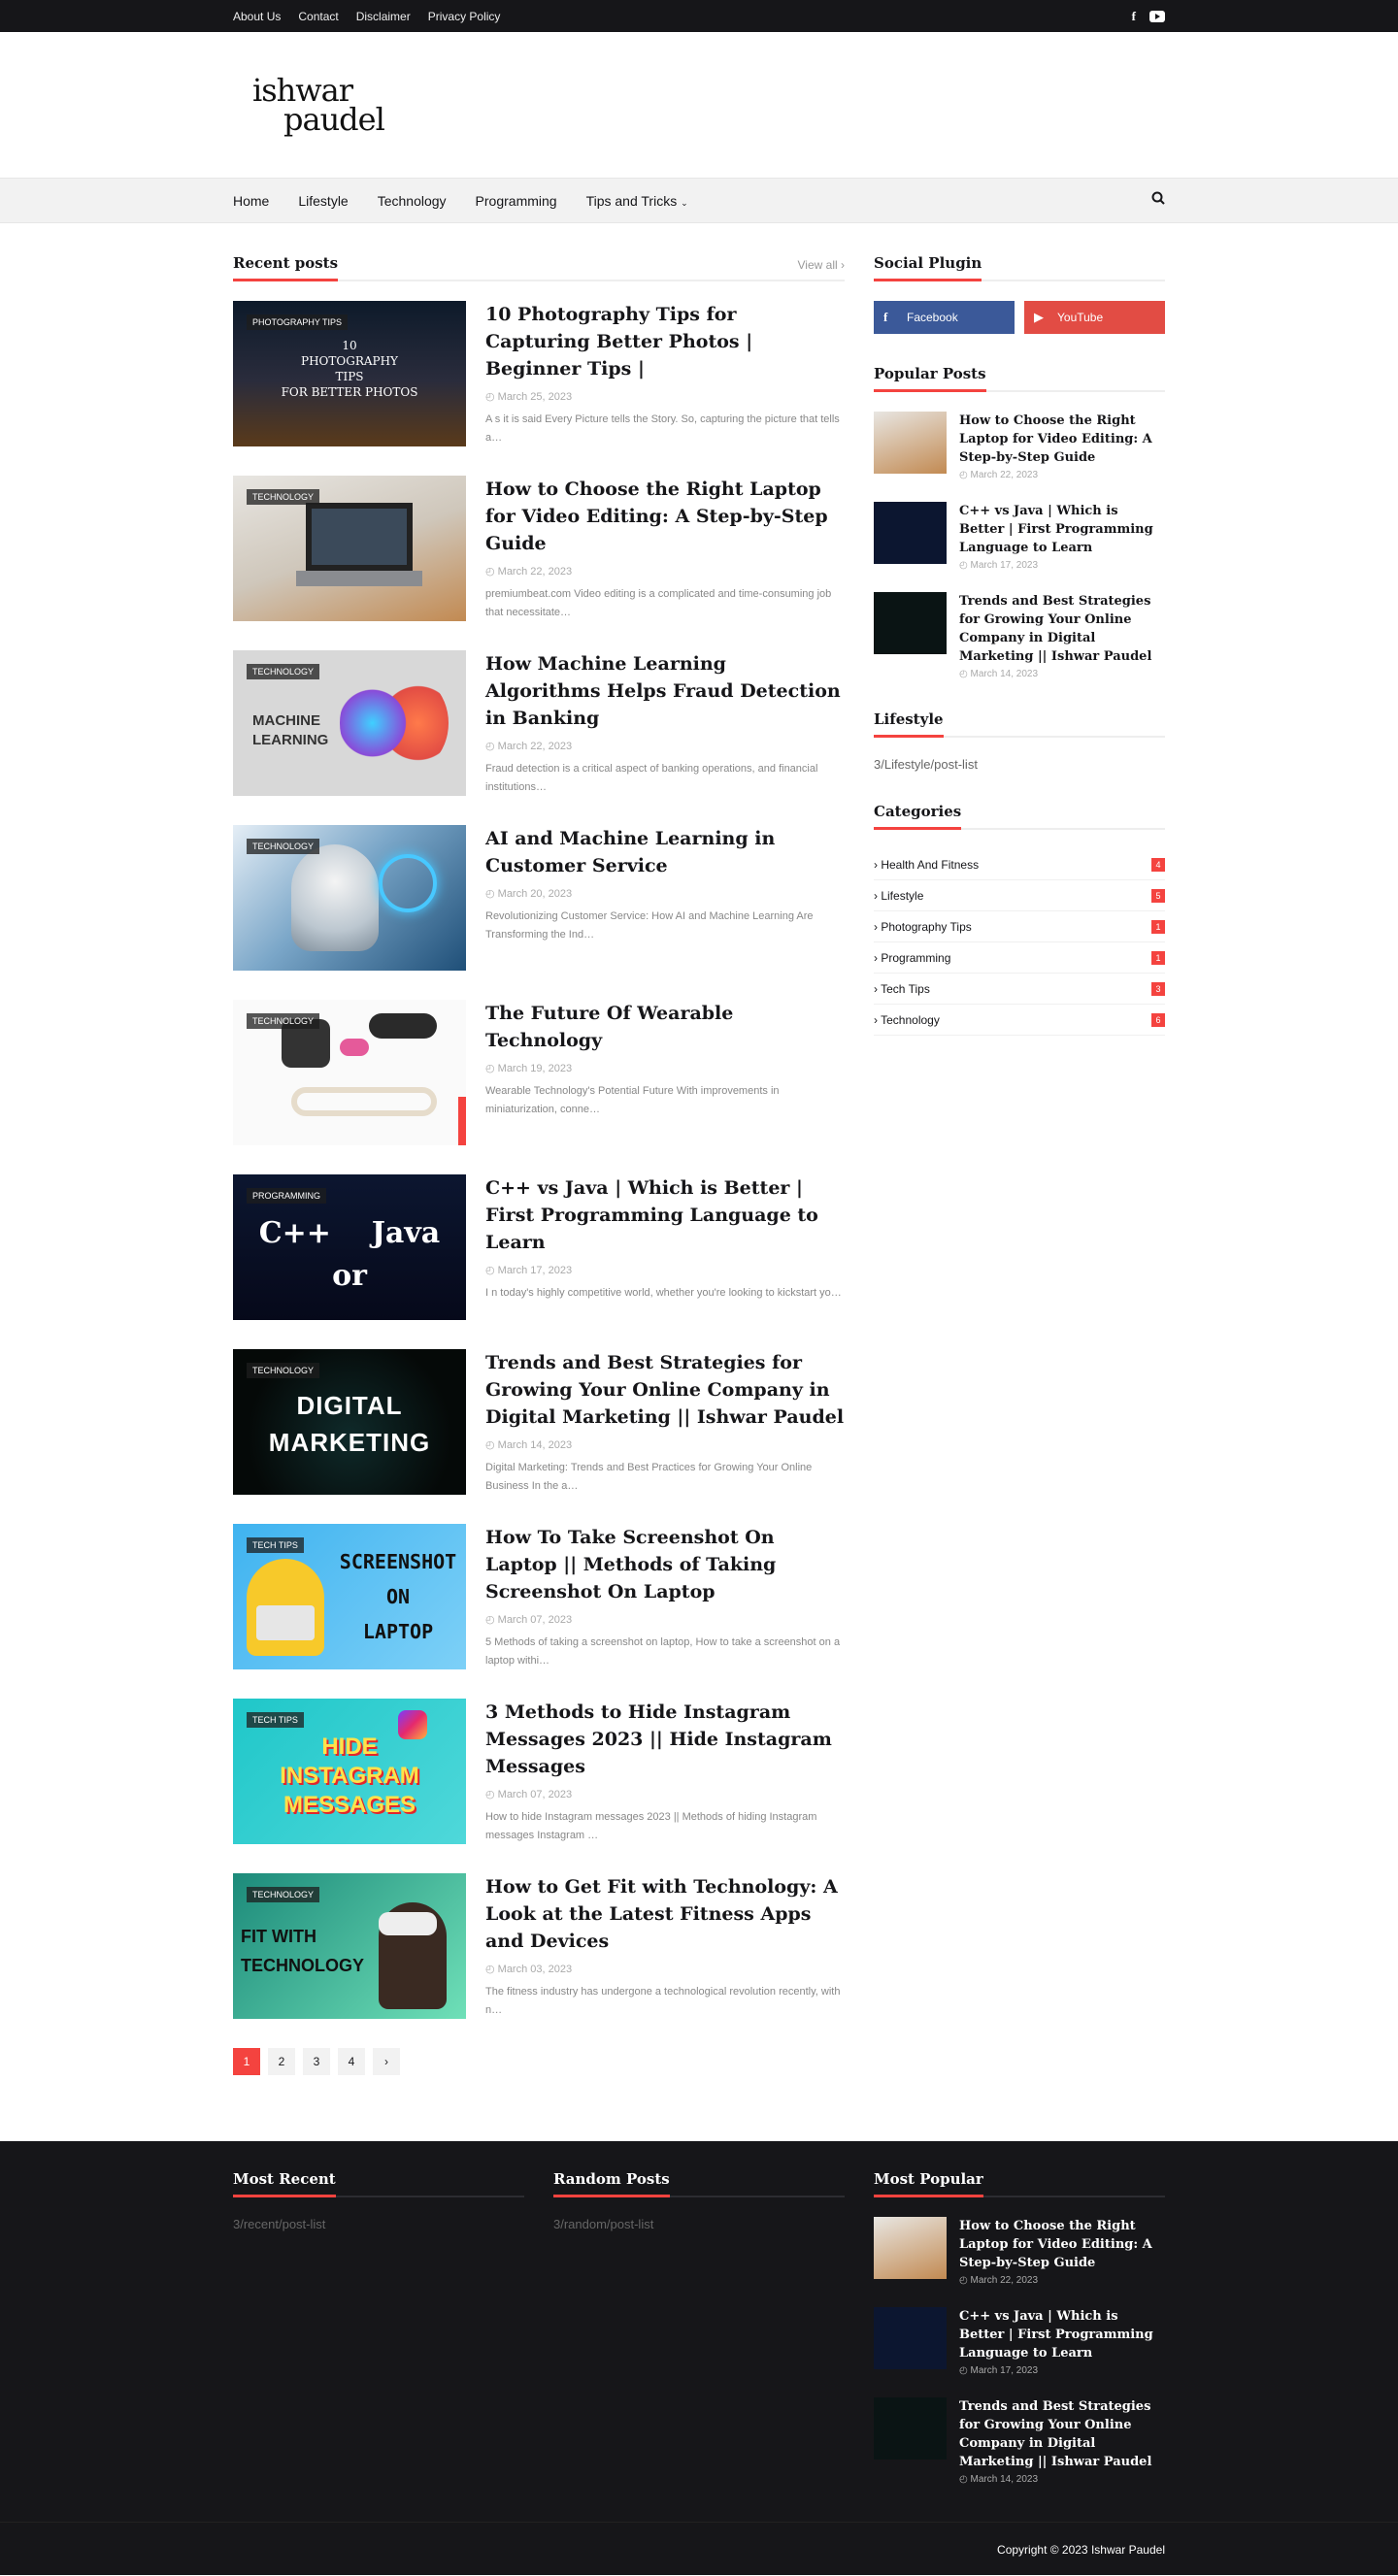  I want to click on next-page-button: ›, so click(386, 2061).